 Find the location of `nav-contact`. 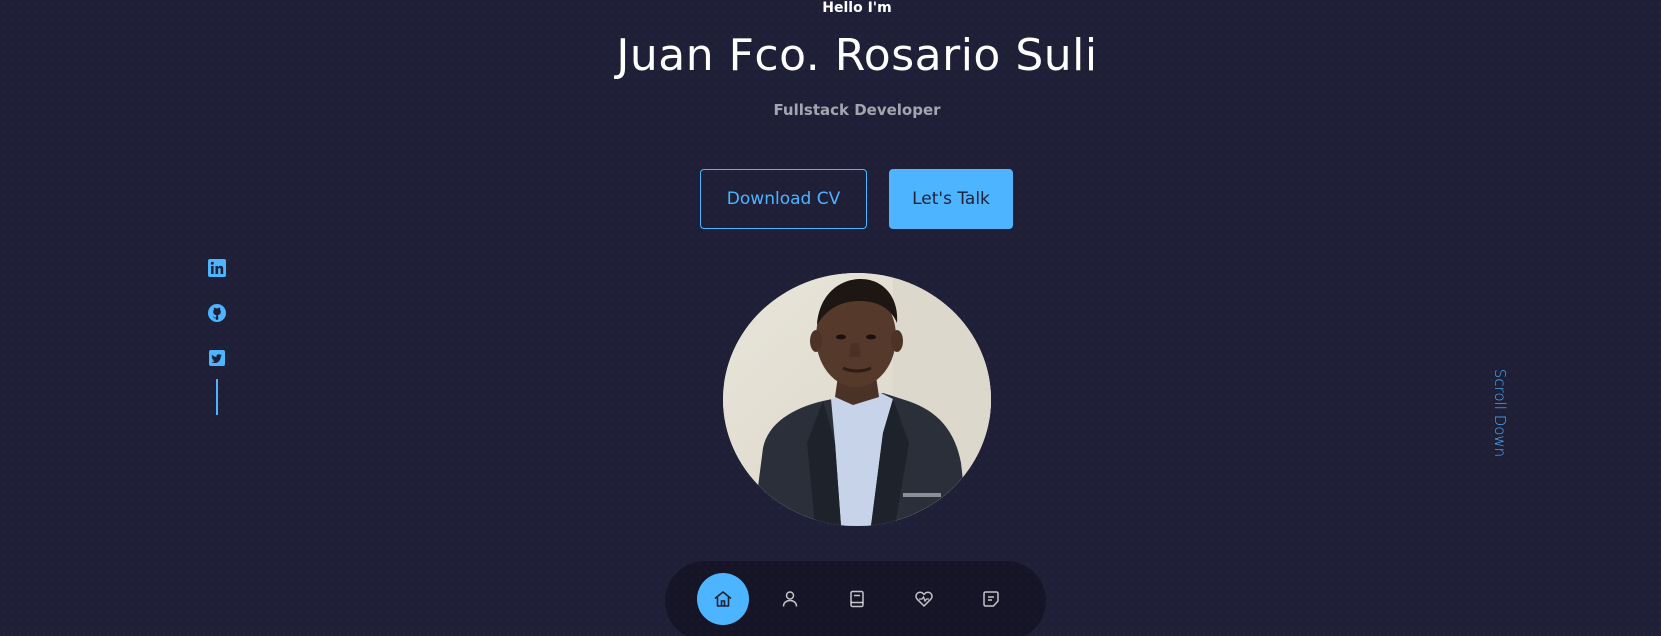

nav-contact is located at coordinates (991, 599).